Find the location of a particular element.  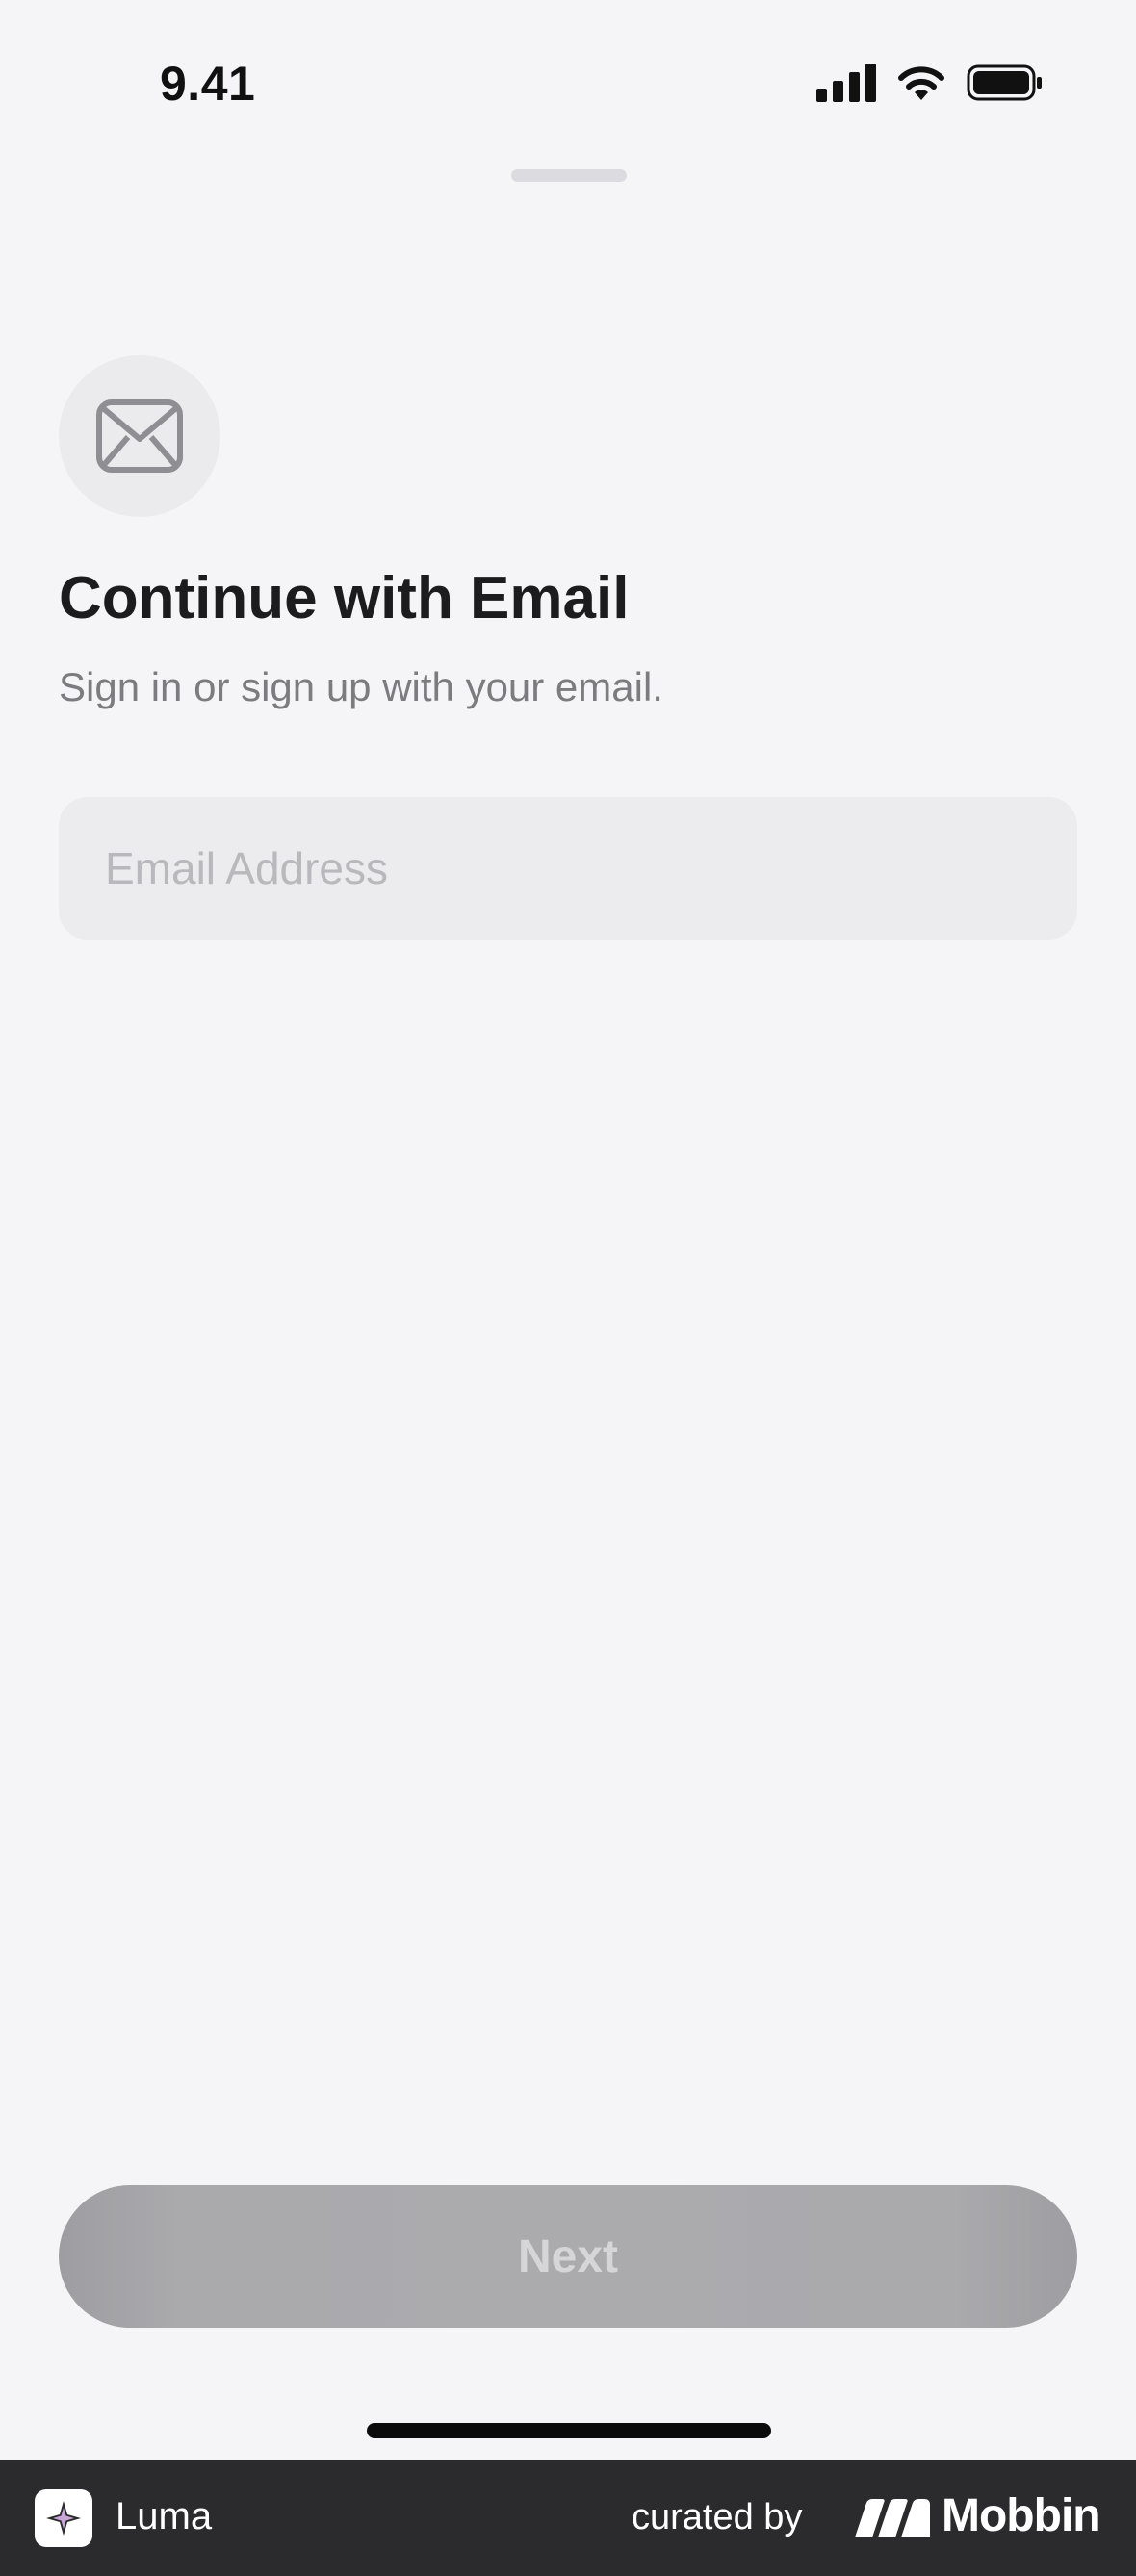

sheet-grabber is located at coordinates (569, 176).